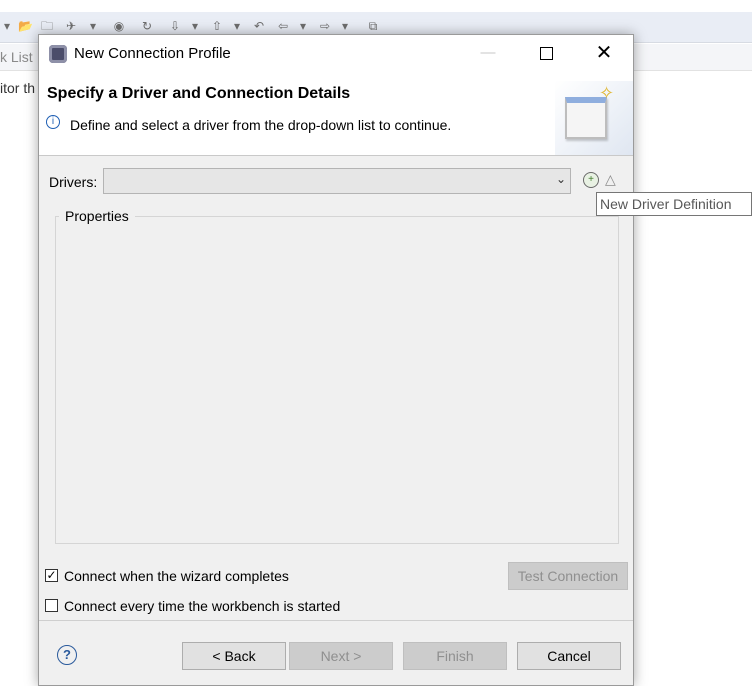  What do you see at coordinates (341, 656) in the screenshot?
I see `next-button: Next >` at bounding box center [341, 656].